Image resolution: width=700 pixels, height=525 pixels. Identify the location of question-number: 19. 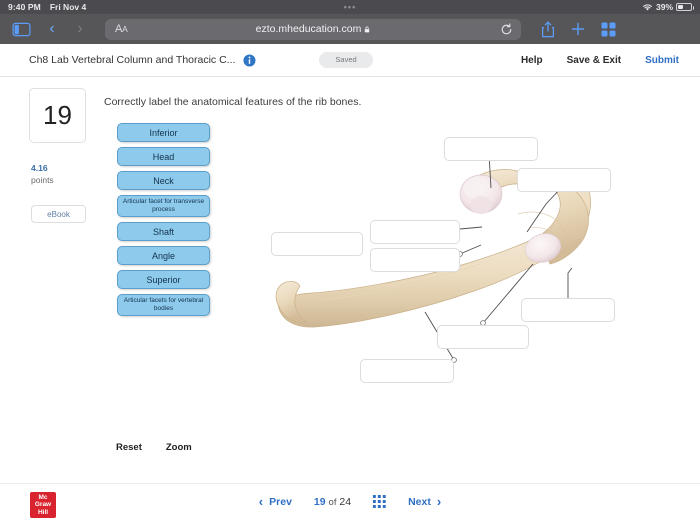
(57, 115).